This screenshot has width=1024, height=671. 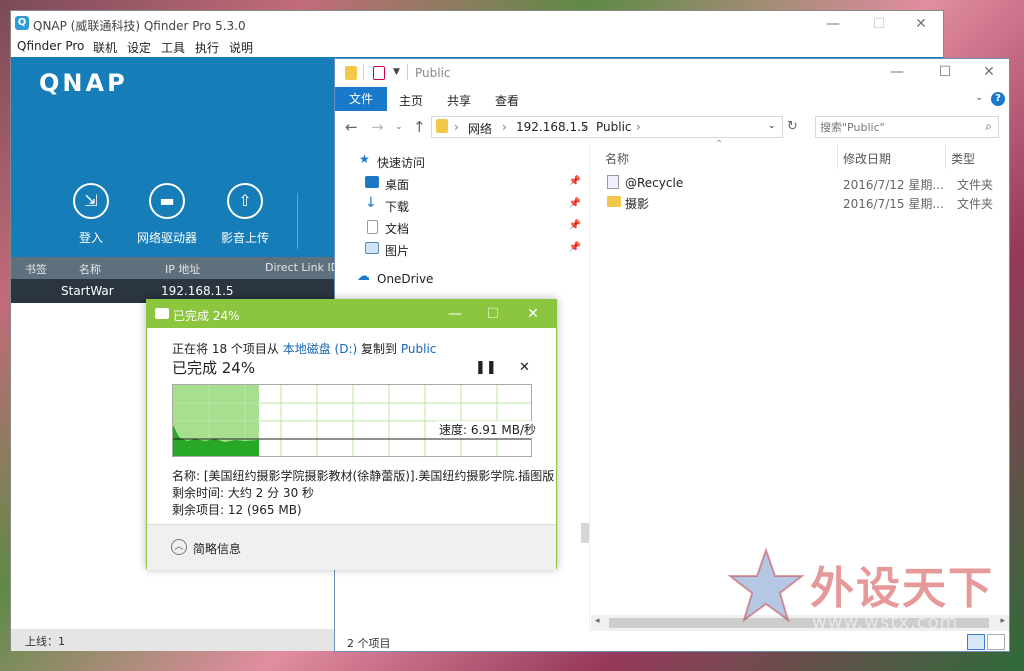 What do you see at coordinates (244, 238) in the screenshot?
I see `media-upload-label: 影音上传` at bounding box center [244, 238].